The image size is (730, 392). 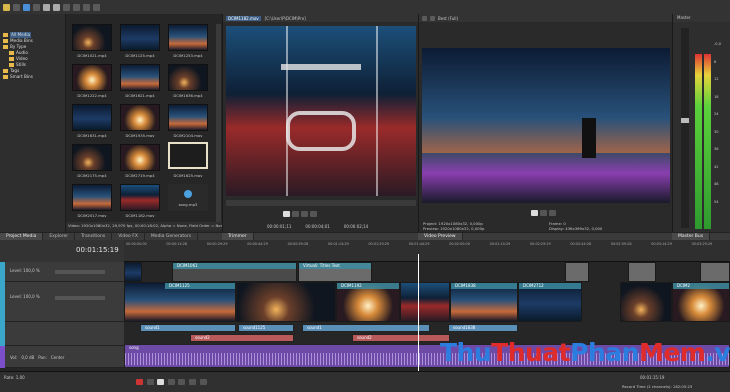 I want to click on transport-buttons, so click(x=172, y=383).